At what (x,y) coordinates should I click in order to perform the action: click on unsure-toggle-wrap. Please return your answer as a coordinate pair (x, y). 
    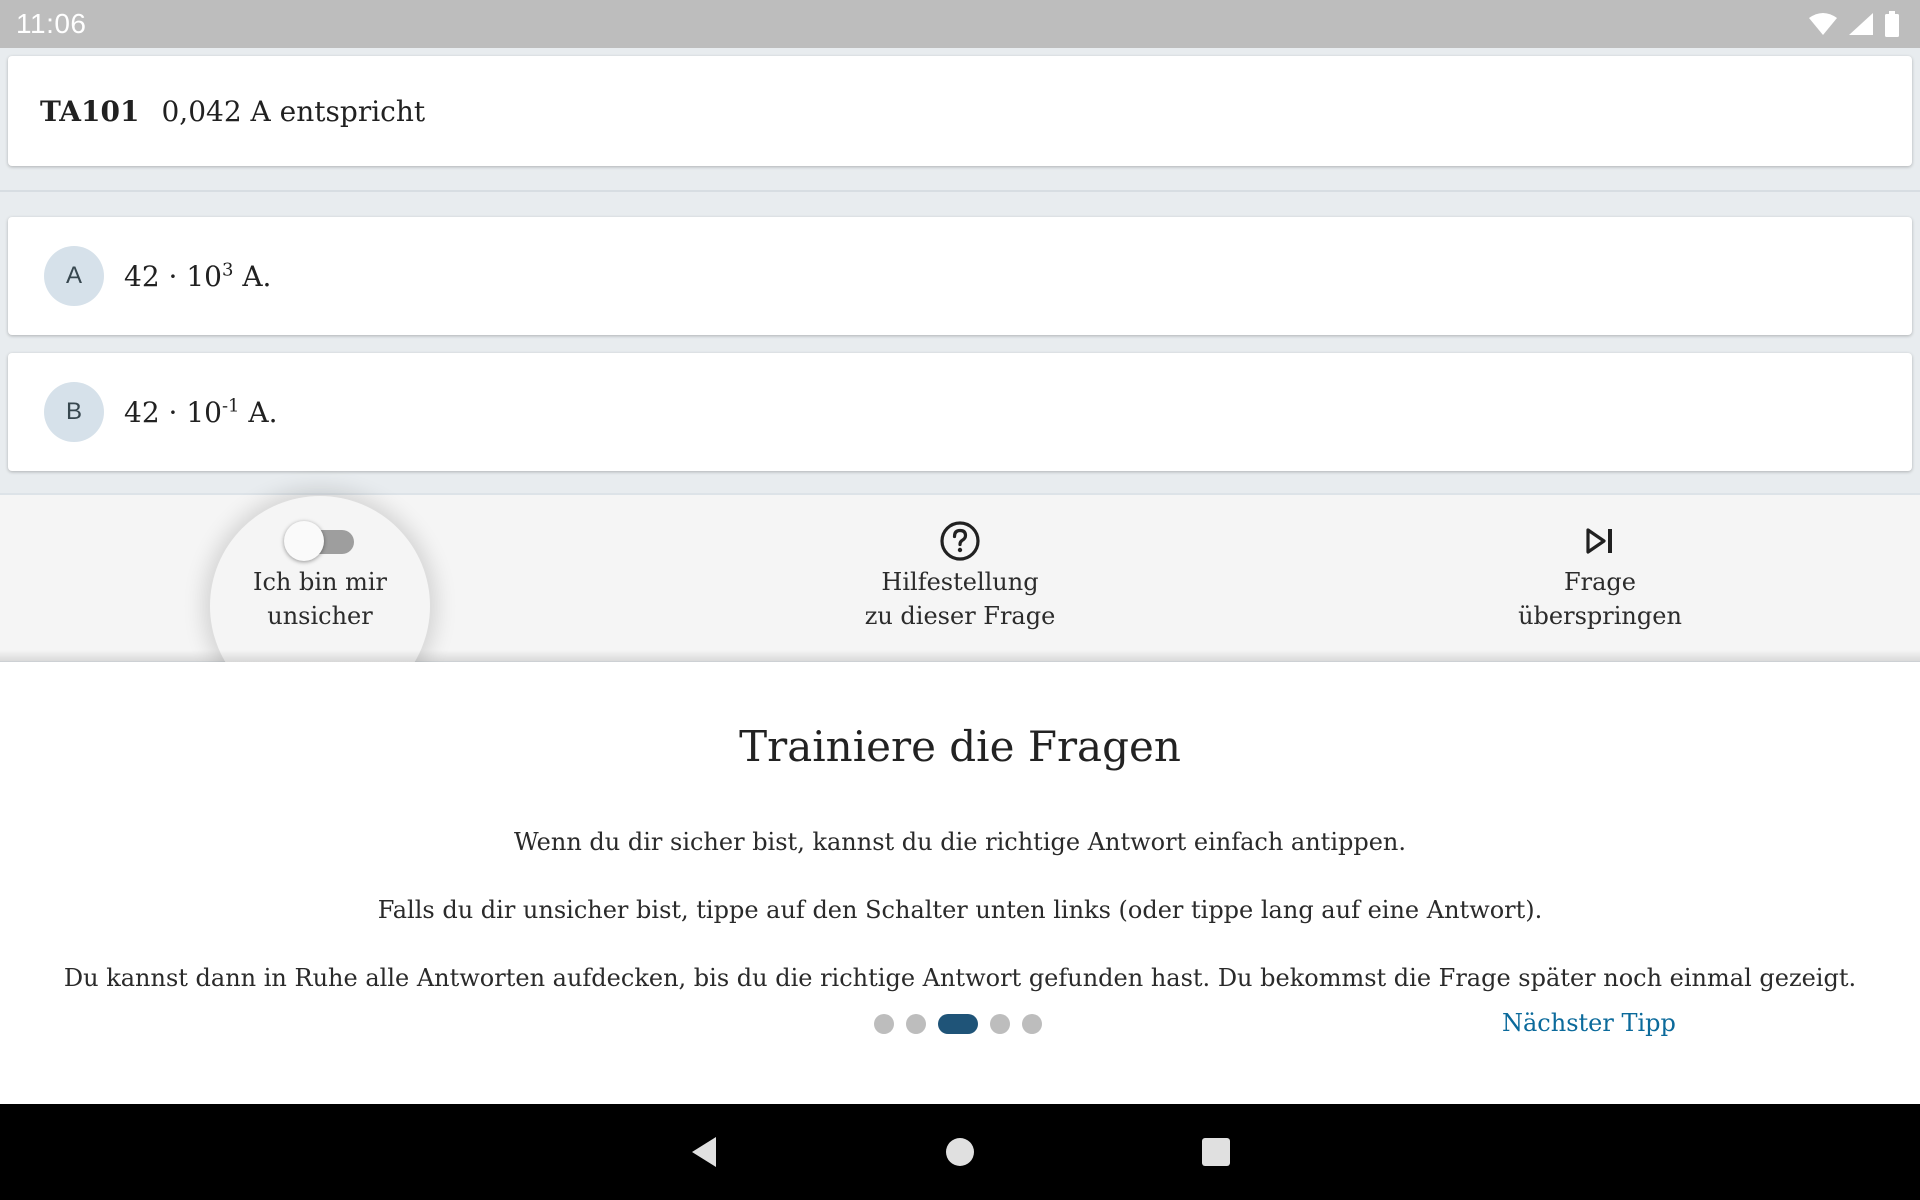
    Looking at the image, I should click on (320, 541).